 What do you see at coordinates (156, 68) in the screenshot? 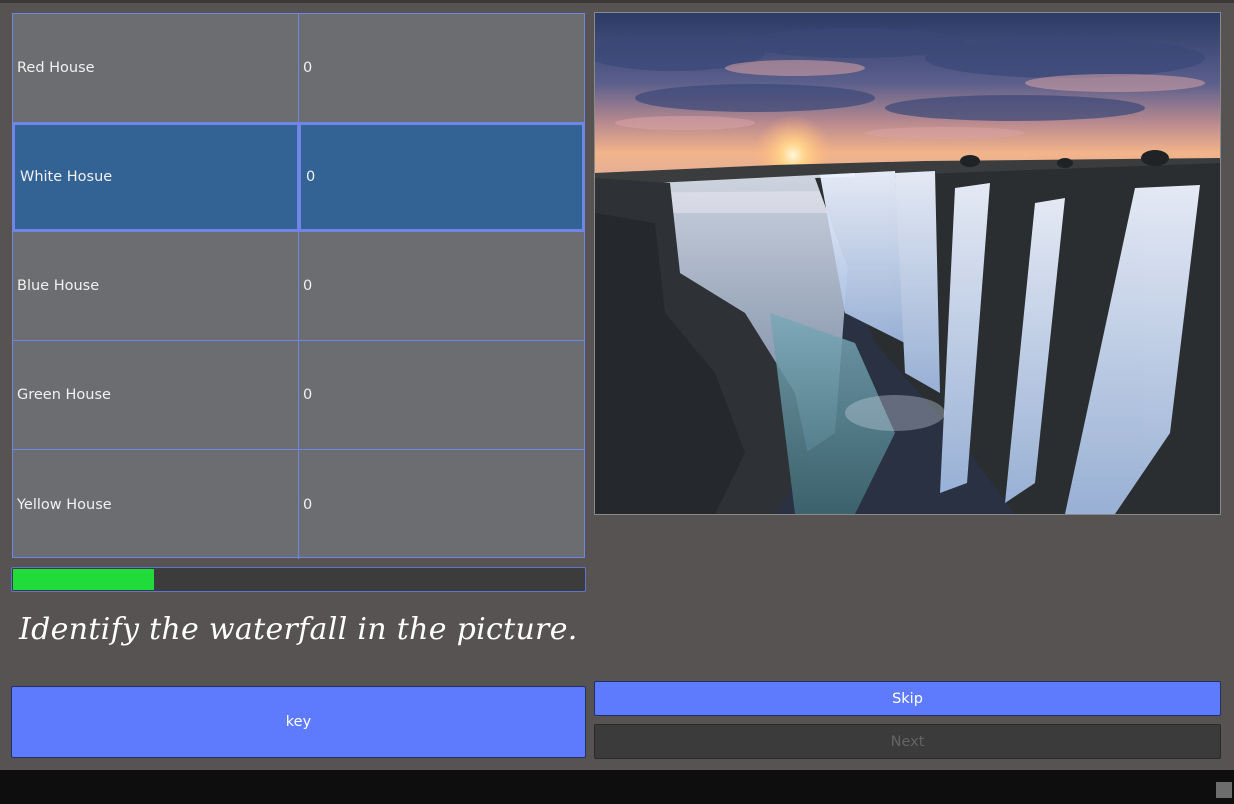
I see `house-name-cell: Red House` at bounding box center [156, 68].